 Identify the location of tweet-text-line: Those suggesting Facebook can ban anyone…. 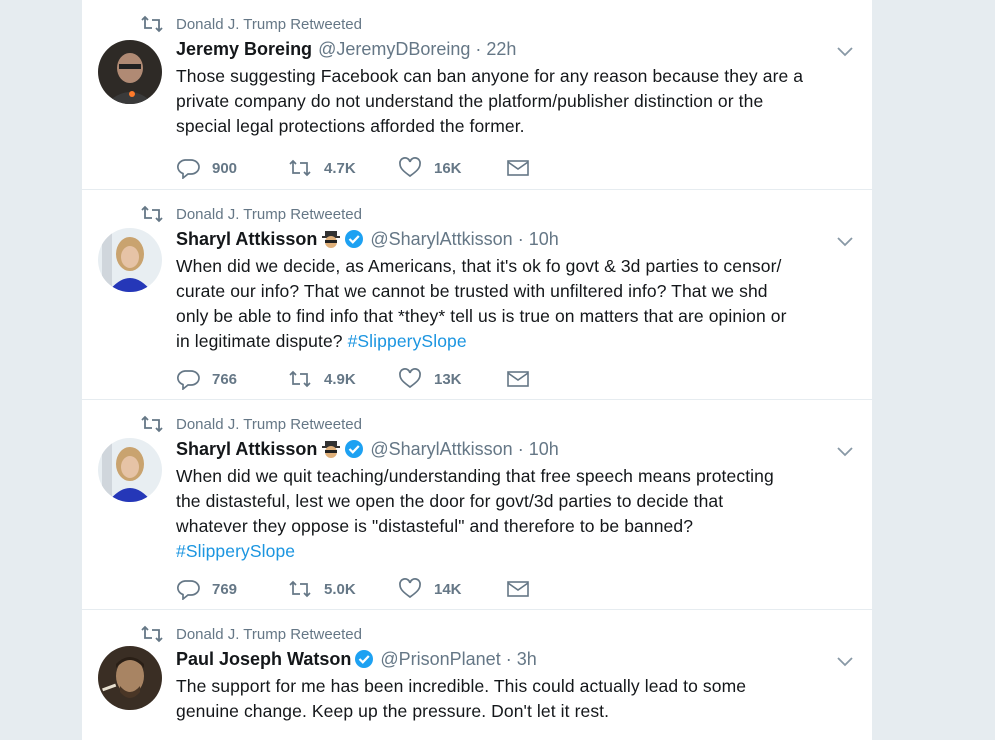
(490, 76).